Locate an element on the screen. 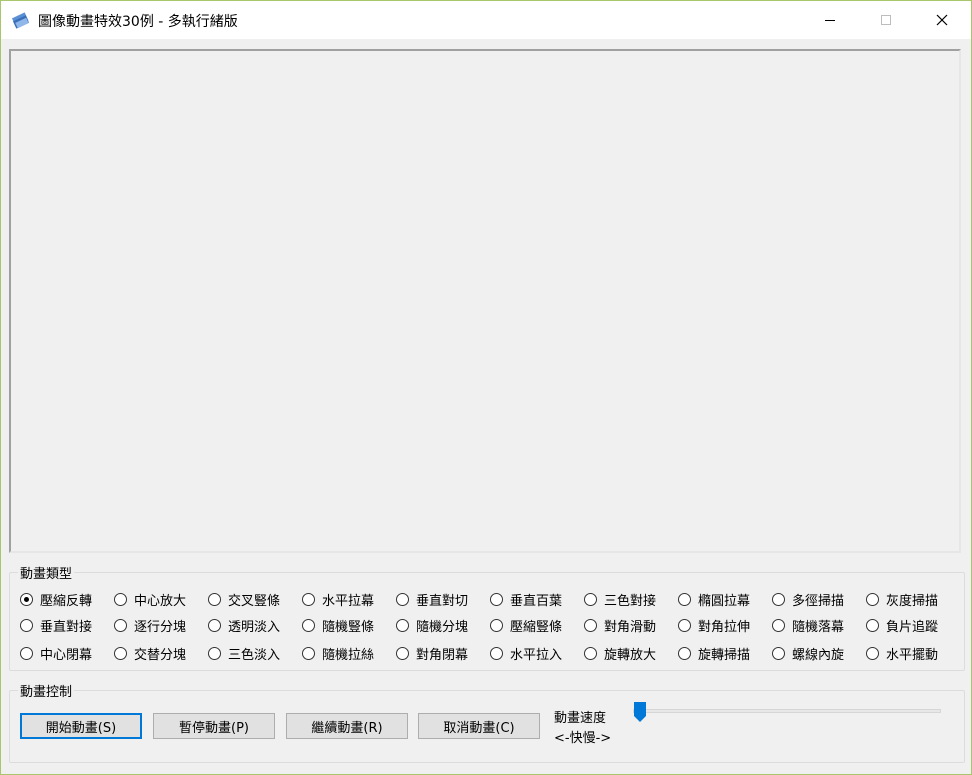  radio-label: 水平擺動 is located at coordinates (912, 655).